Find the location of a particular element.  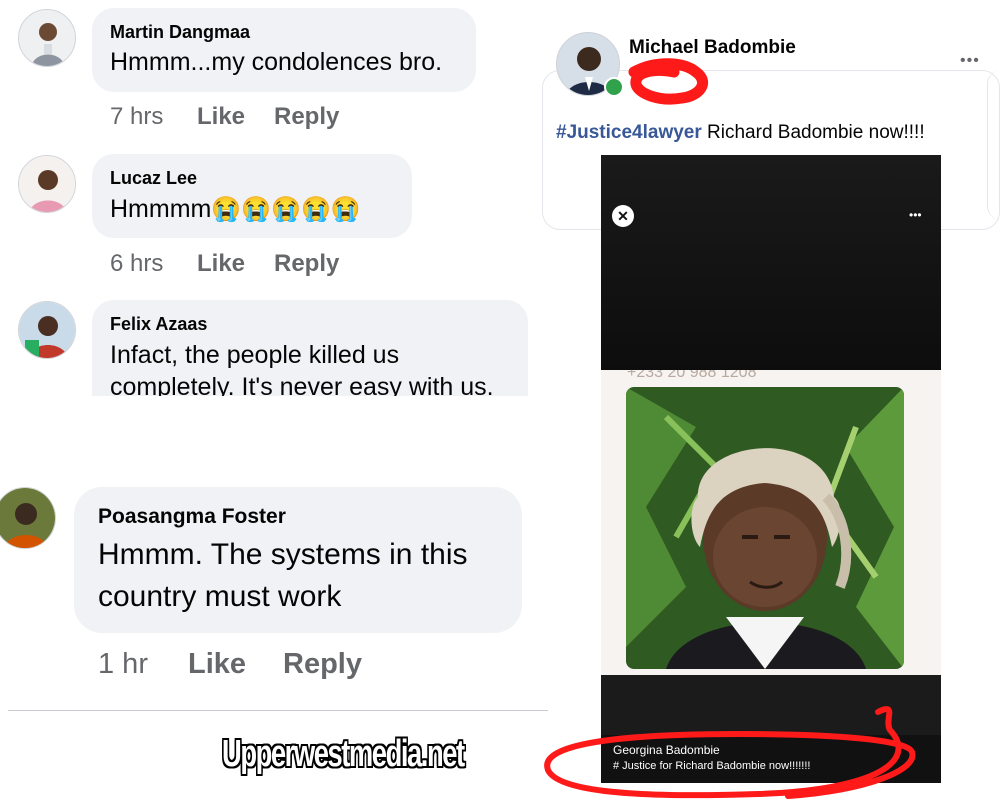

red-marker-circle is located at coordinates (730, 752).